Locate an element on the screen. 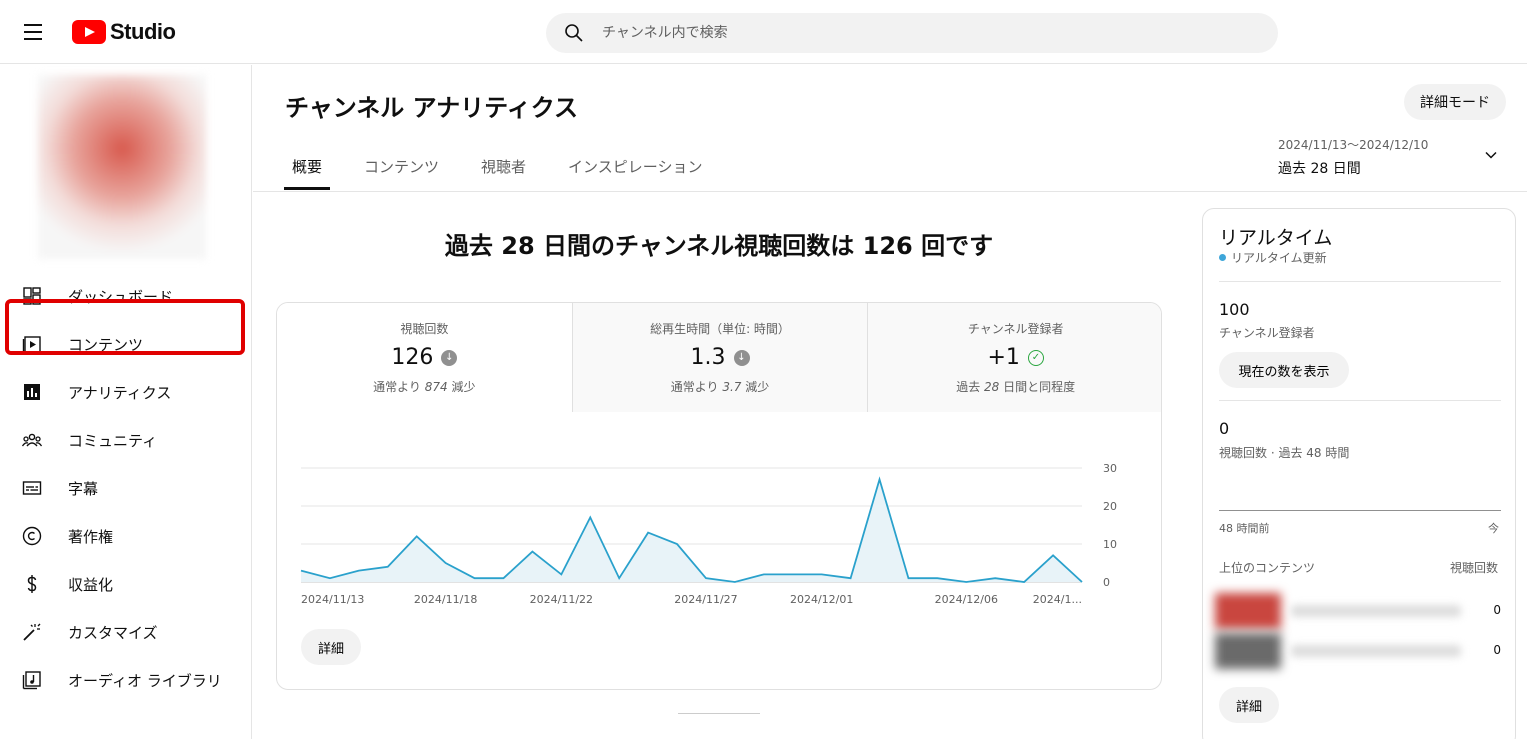 The height and width of the screenshot is (739, 1527). metric-label: 総再生時間（単位: 時間） is located at coordinates (720, 329).